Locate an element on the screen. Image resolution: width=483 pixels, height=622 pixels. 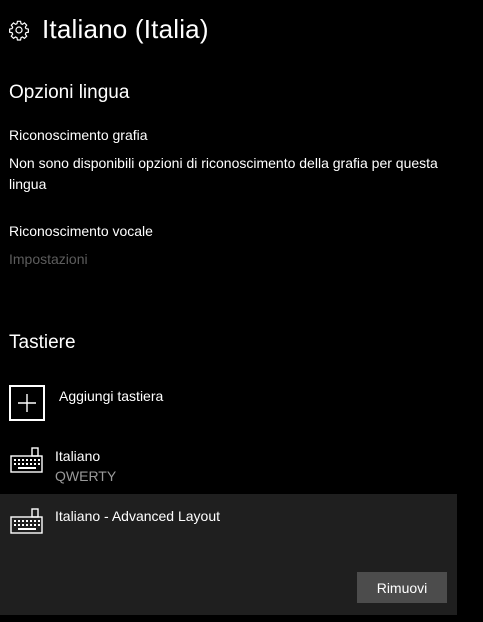
gear-icon is located at coordinates (19, 30).